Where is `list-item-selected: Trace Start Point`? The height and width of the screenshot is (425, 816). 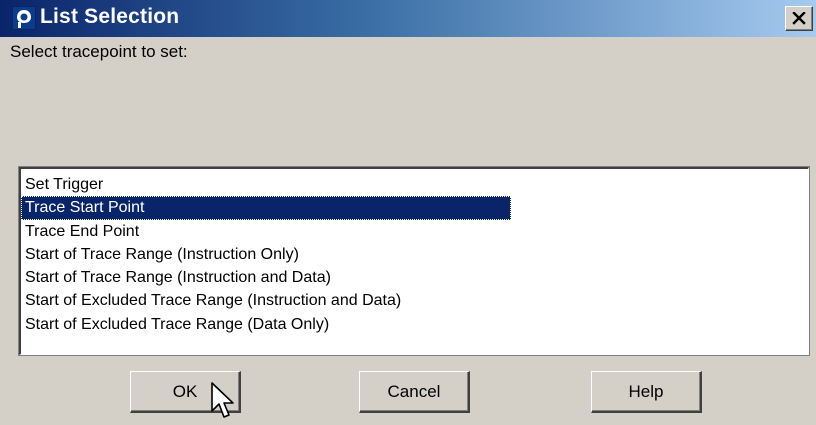
list-item-selected: Trace Start Point is located at coordinates (266, 208).